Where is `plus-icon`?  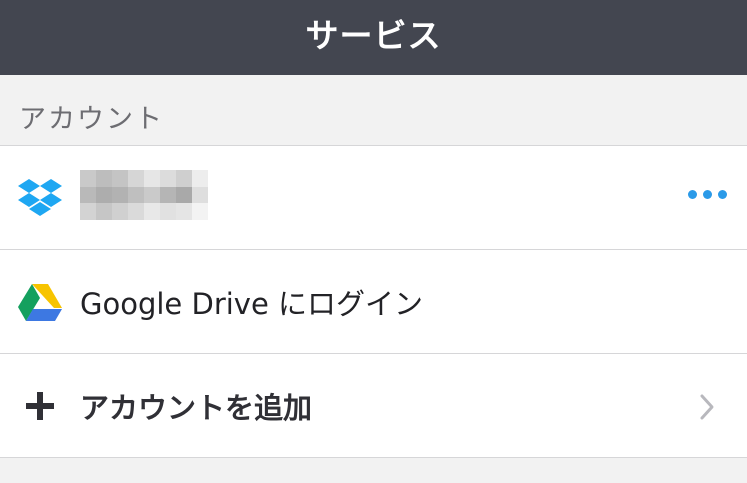 plus-icon is located at coordinates (40, 406).